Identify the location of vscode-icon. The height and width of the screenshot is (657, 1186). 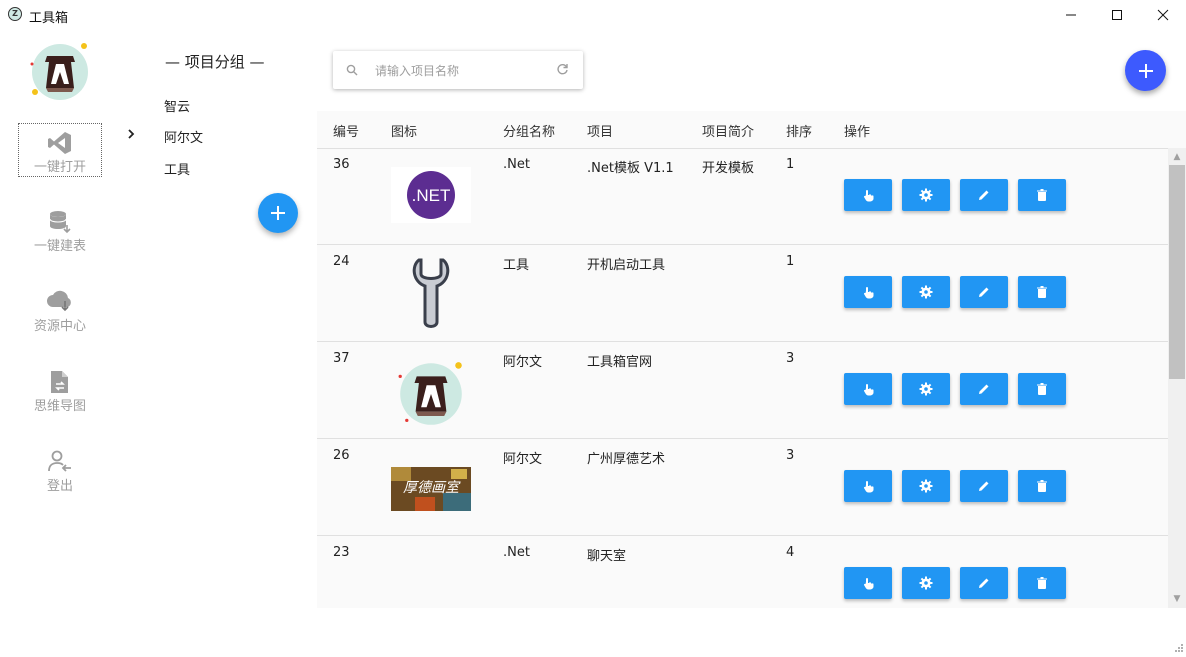
(59, 143).